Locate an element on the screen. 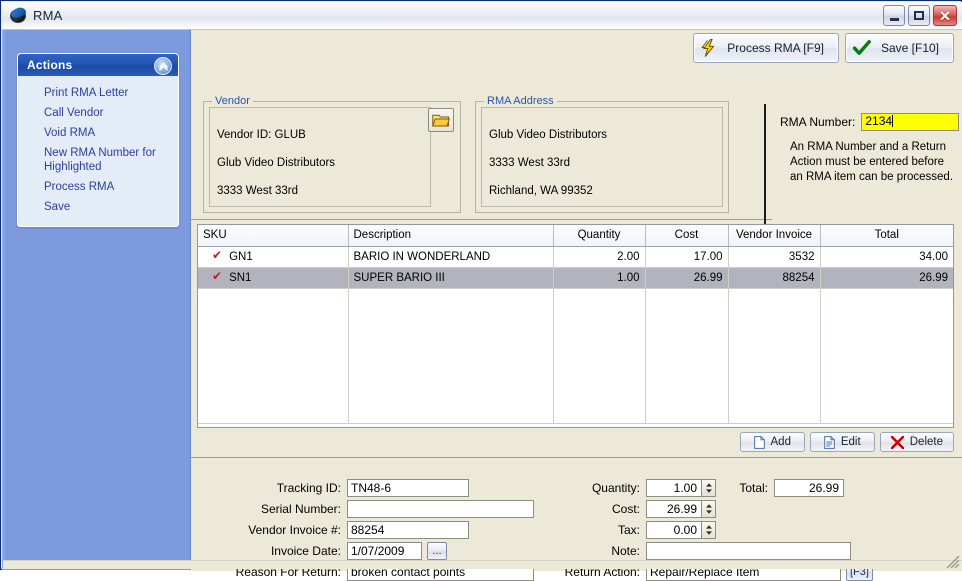  quantity-stepper is located at coordinates (709, 488).